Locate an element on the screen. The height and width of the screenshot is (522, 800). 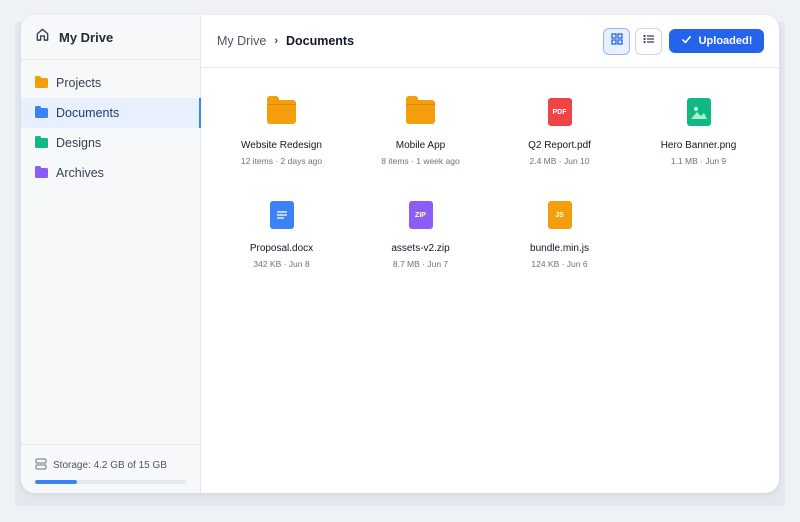
zip-icon: ZIP is located at coordinates (420, 215).